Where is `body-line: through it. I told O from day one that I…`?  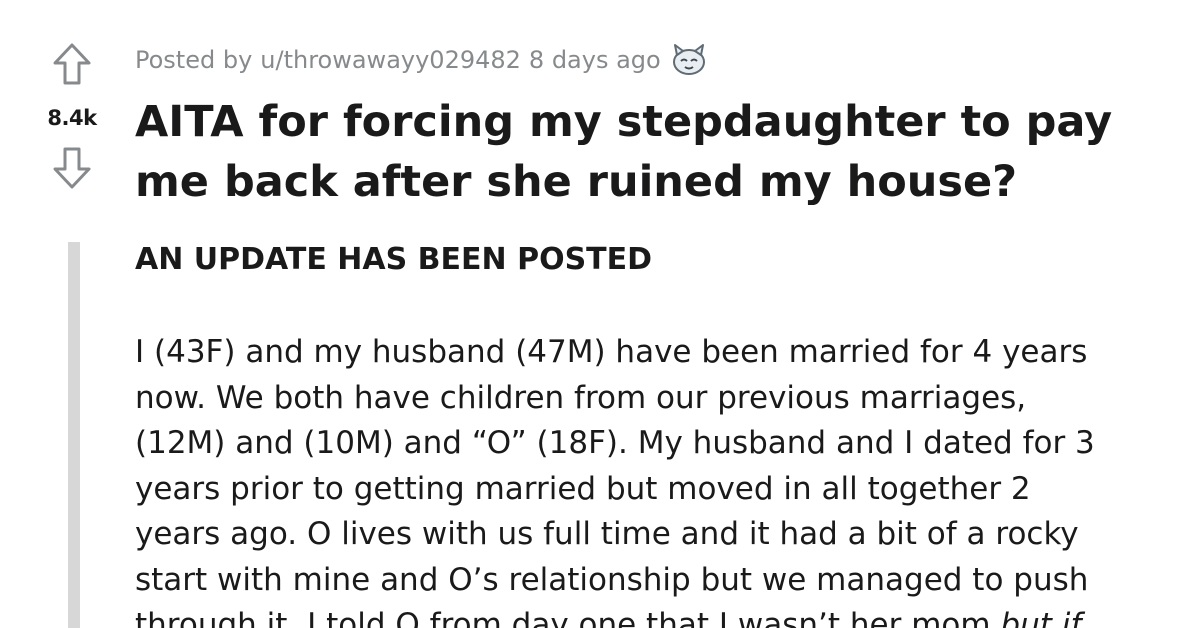 body-line: through it. I told O from day one that I… is located at coordinates (665, 615).